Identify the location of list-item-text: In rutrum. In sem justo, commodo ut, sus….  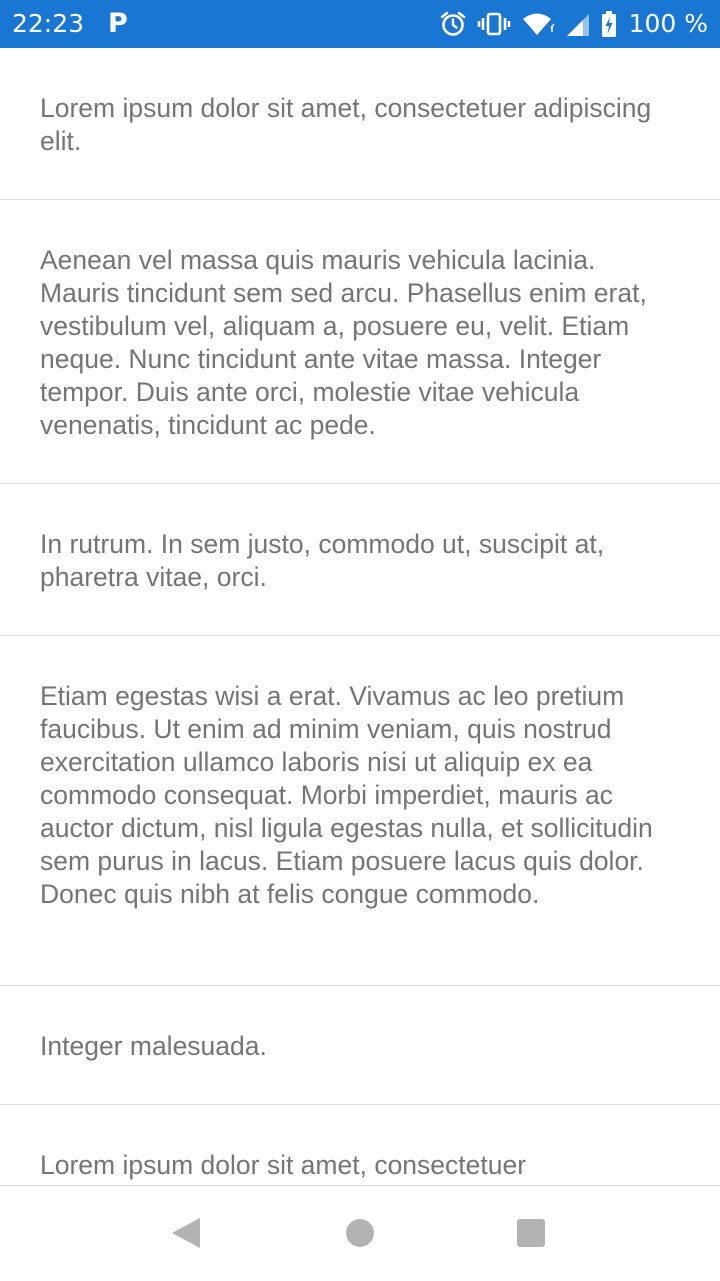
(322, 560).